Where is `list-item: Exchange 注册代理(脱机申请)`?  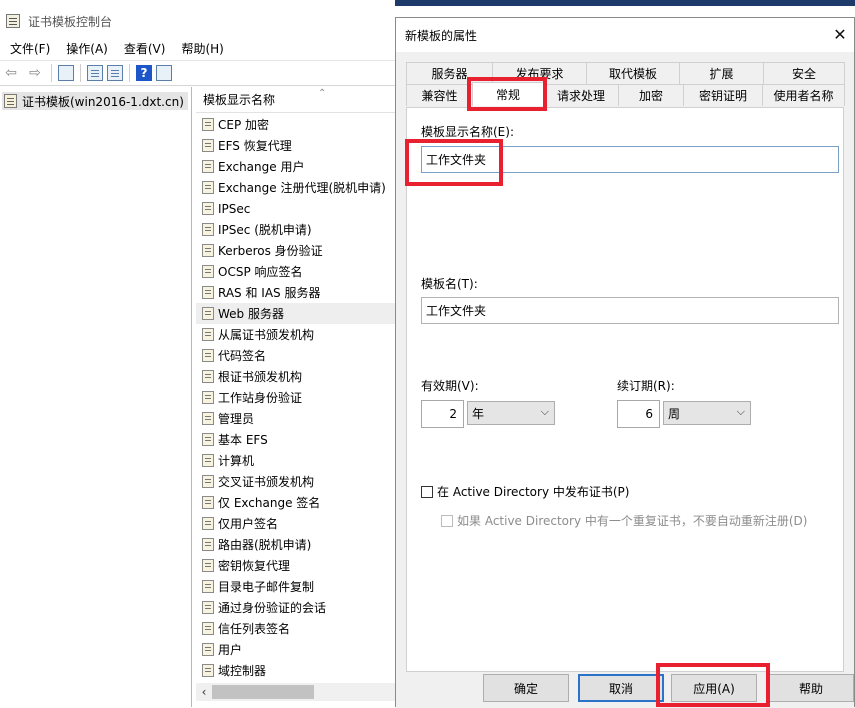 list-item: Exchange 注册代理(脱机申请) is located at coordinates (297, 187).